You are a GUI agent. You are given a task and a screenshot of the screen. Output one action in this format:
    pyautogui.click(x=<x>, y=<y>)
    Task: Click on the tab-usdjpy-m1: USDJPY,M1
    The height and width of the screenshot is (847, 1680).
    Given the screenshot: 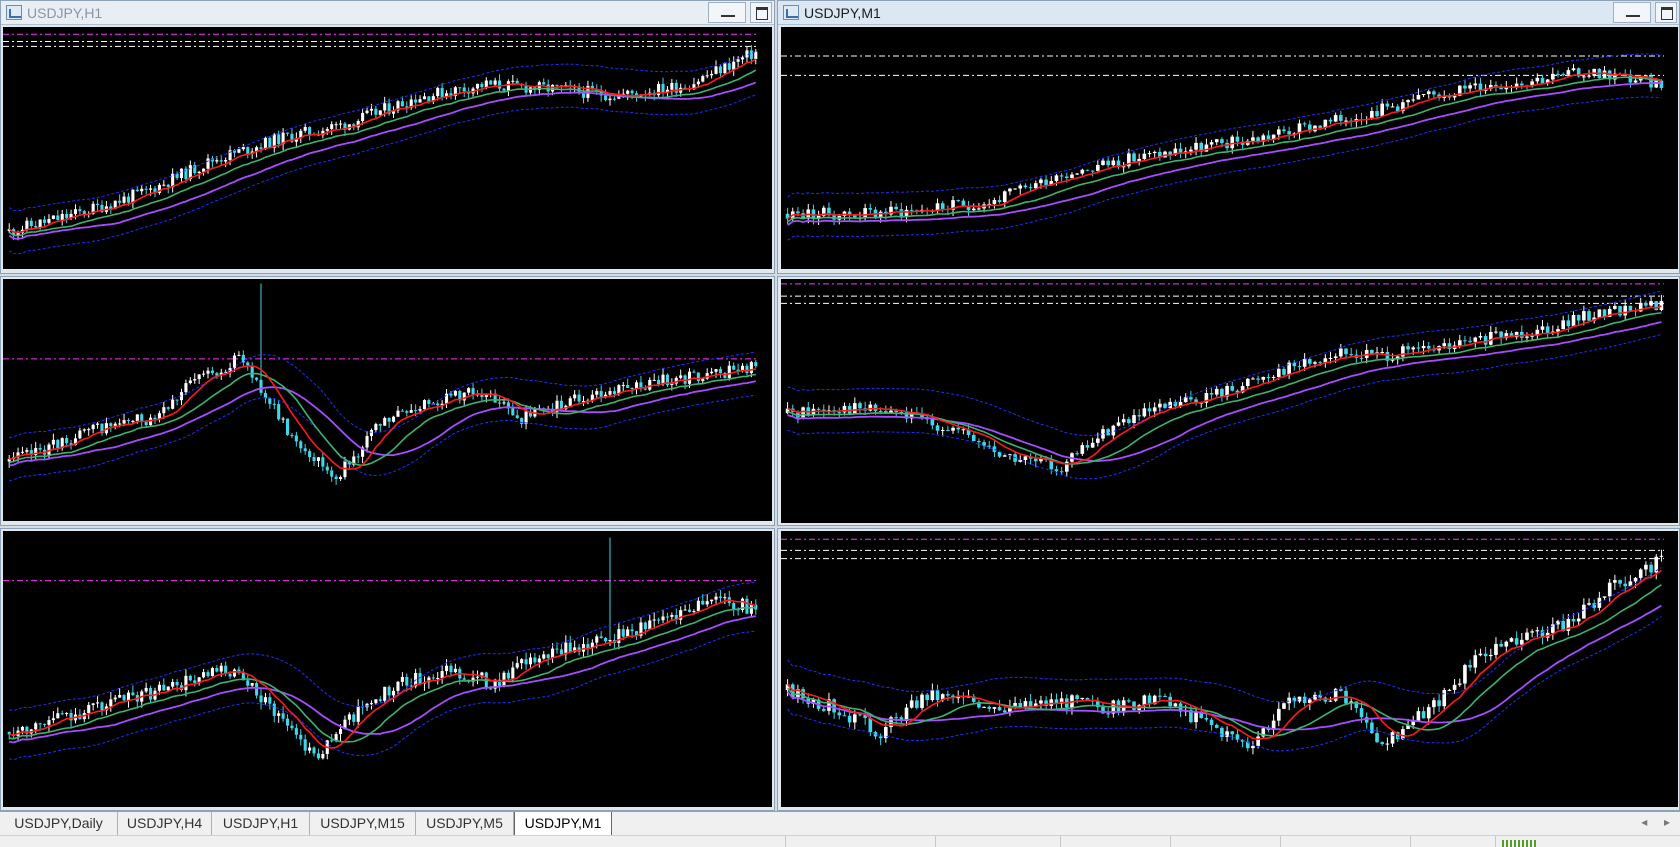 What is the action you would take?
    pyautogui.click(x=563, y=824)
    